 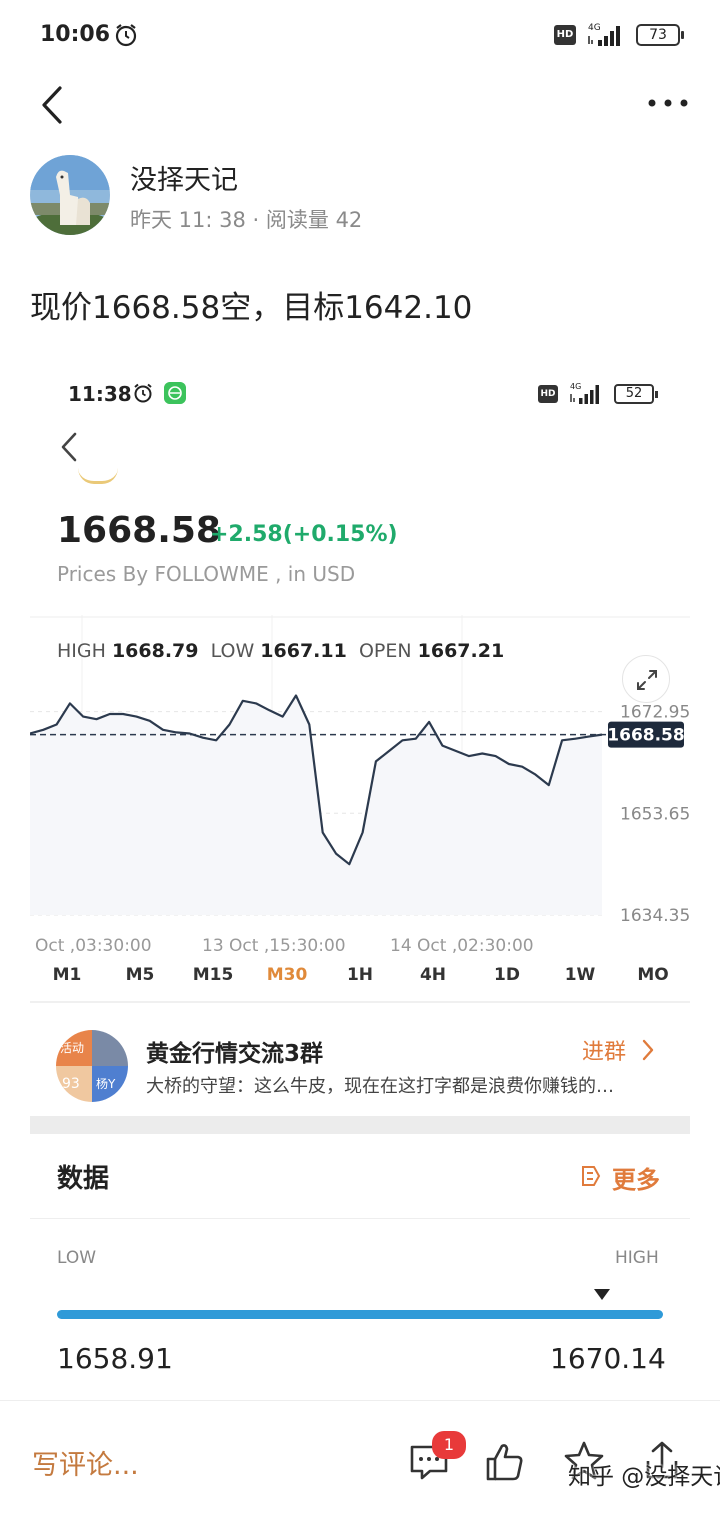 What do you see at coordinates (100, 394) in the screenshot?
I see `embedded-status-time: 11:38` at bounding box center [100, 394].